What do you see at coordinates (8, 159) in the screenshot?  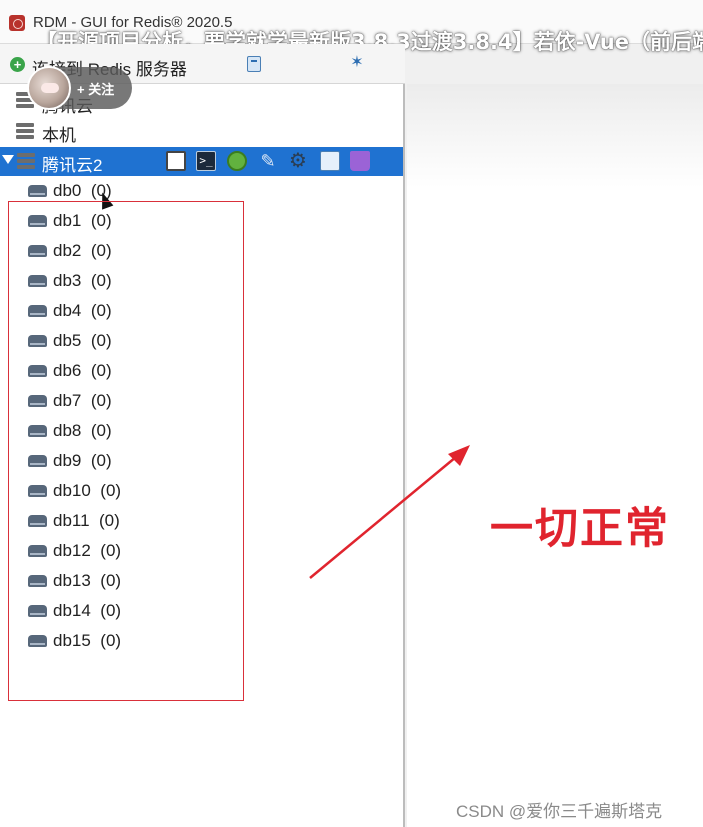 I see `expand-arrow-icon` at bounding box center [8, 159].